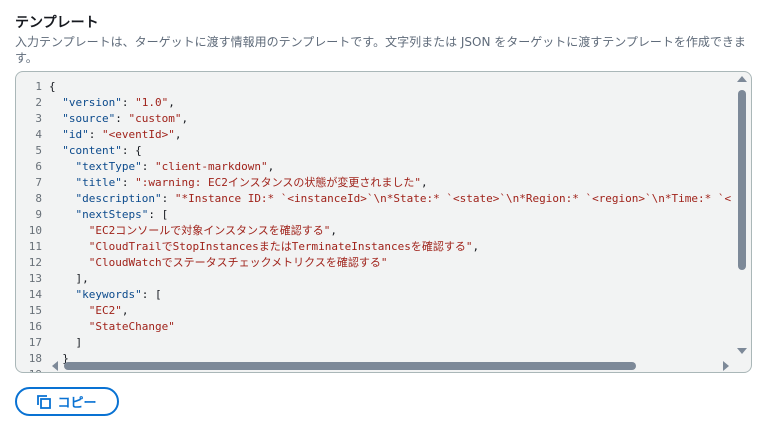 The height and width of the screenshot is (430, 767). I want to click on line-number: 10, so click(35, 230).